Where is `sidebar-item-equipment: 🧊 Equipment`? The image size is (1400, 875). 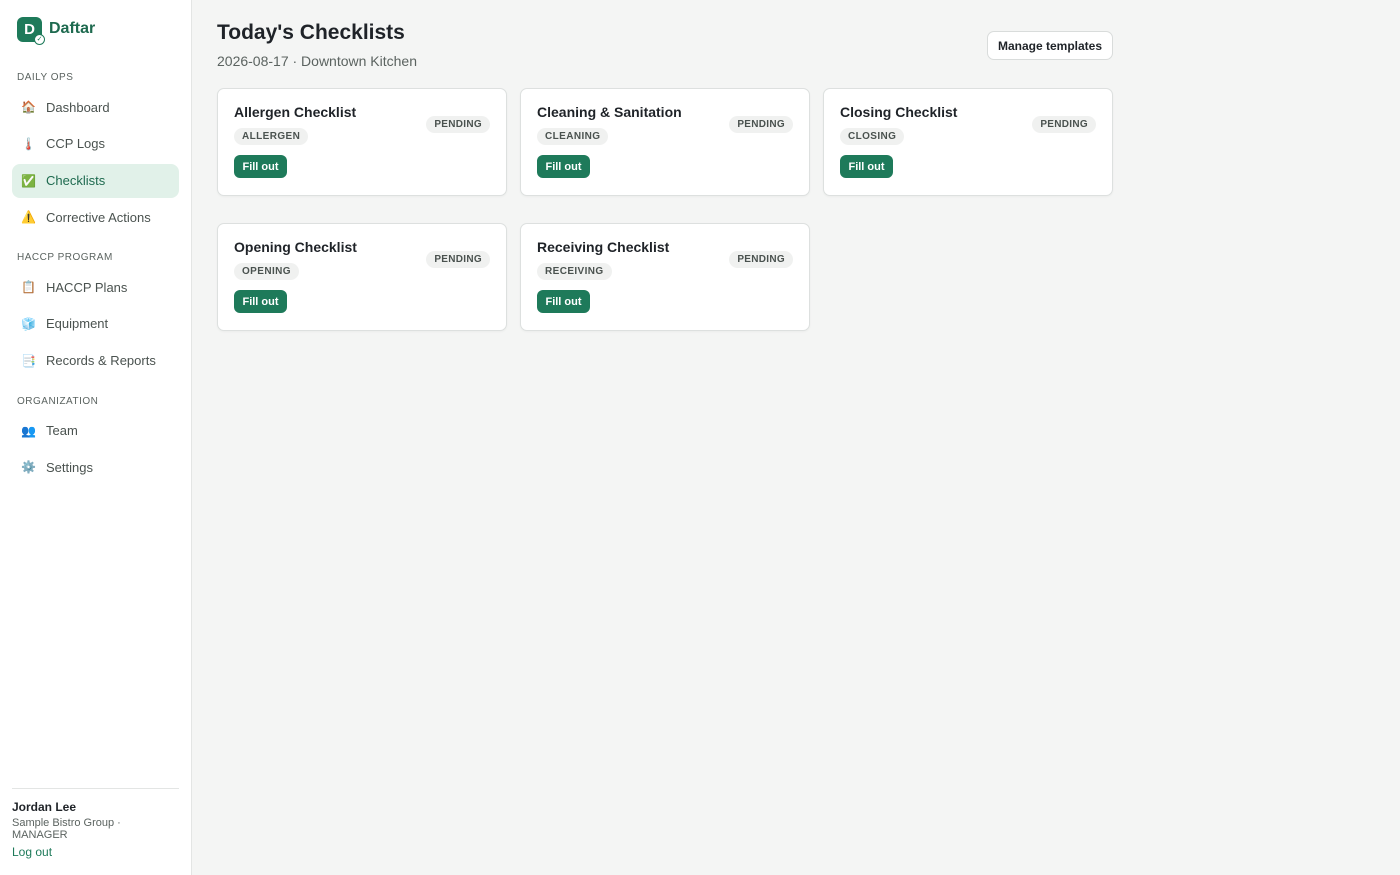 sidebar-item-equipment: 🧊 Equipment is located at coordinates (95, 324).